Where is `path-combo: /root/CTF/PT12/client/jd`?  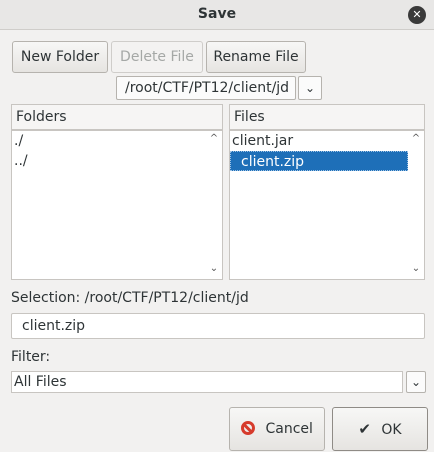
path-combo: /root/CTF/PT12/client/jd is located at coordinates (206, 88).